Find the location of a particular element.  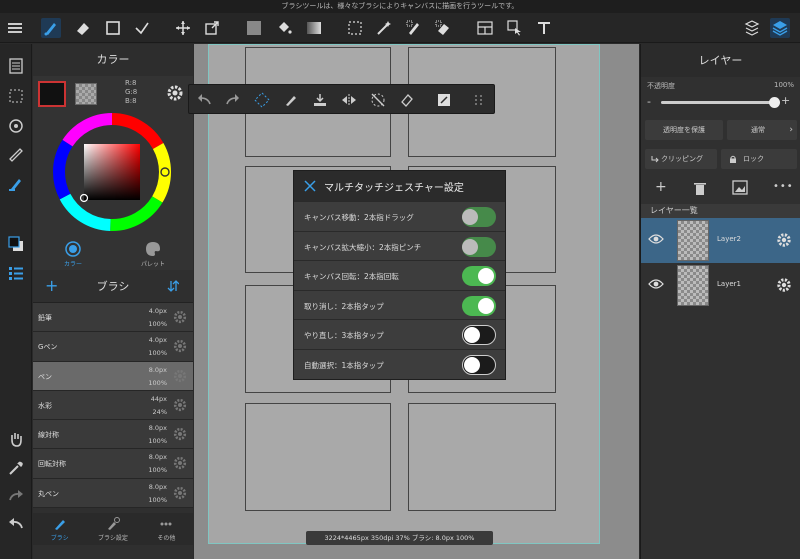

float-redo-icon is located at coordinates (233, 100).